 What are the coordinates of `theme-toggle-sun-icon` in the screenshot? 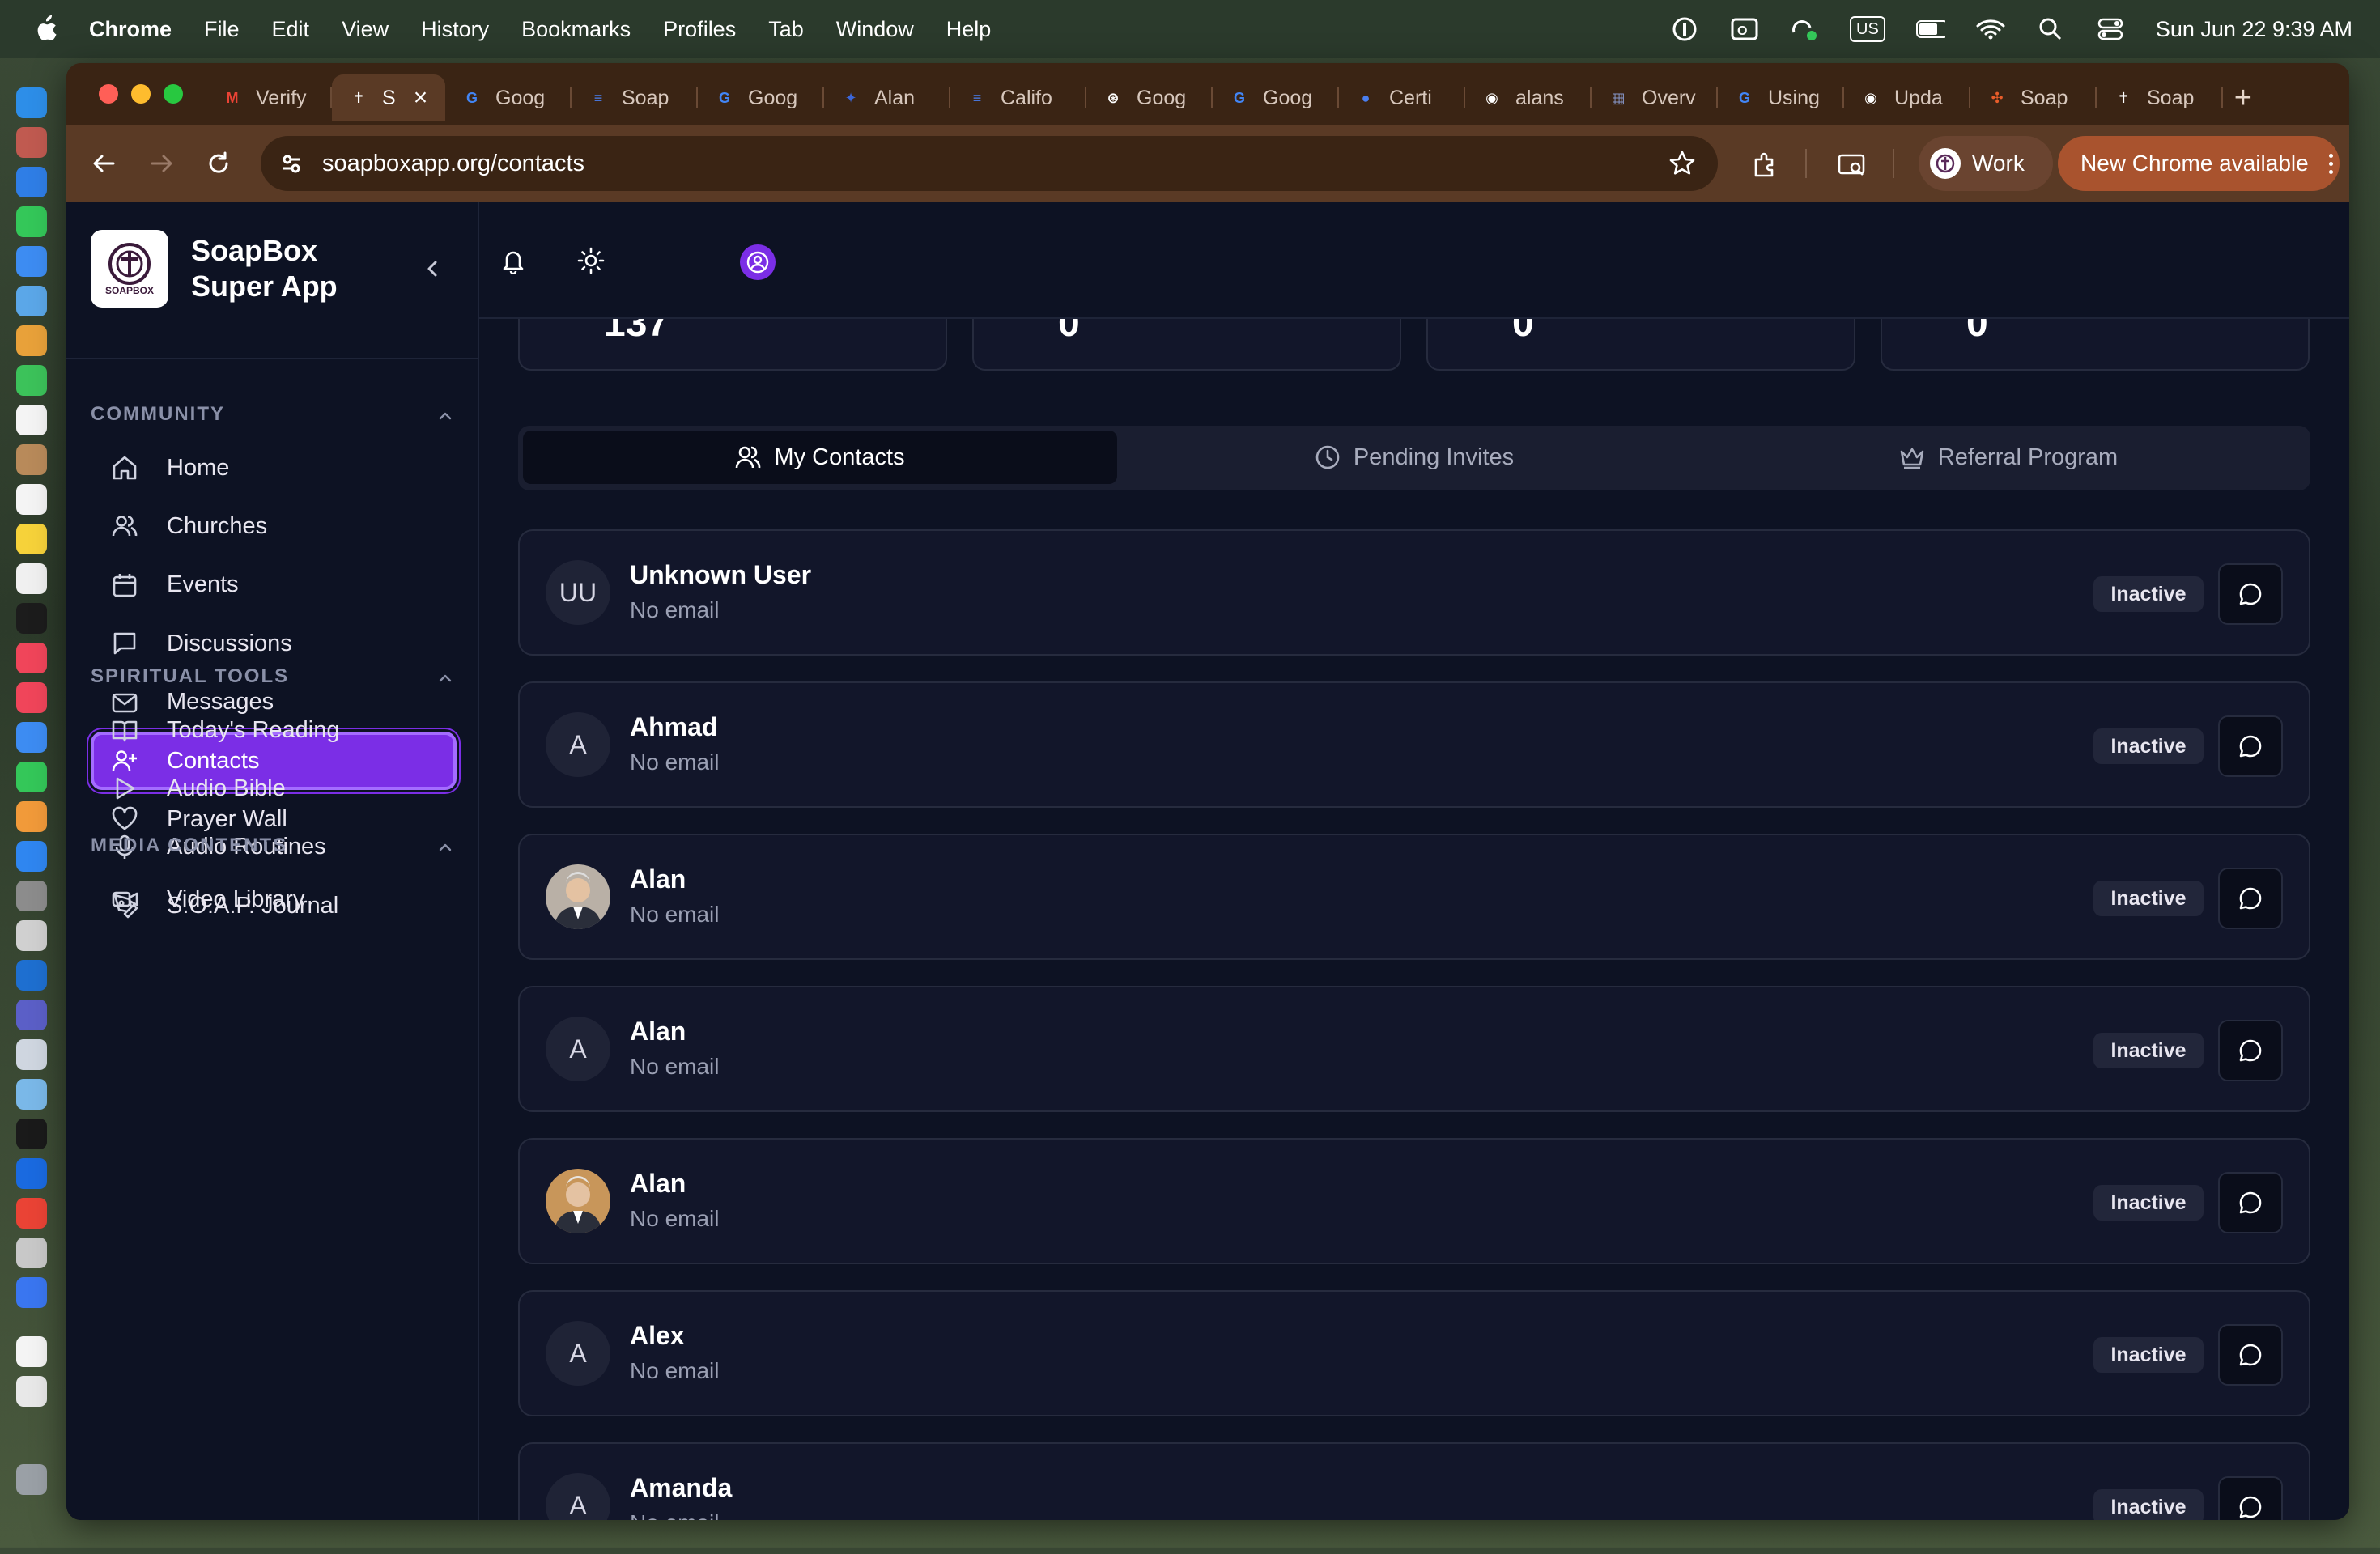 It's located at (591, 260).